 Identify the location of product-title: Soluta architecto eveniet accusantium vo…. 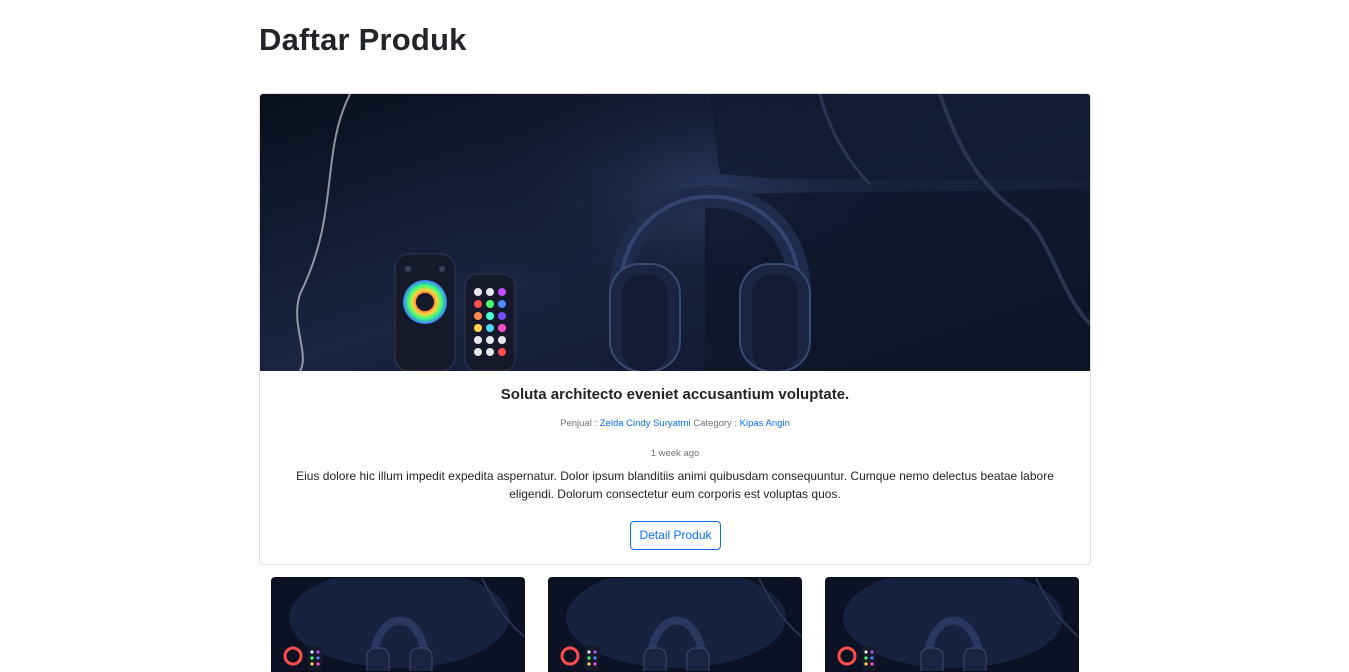
(675, 394).